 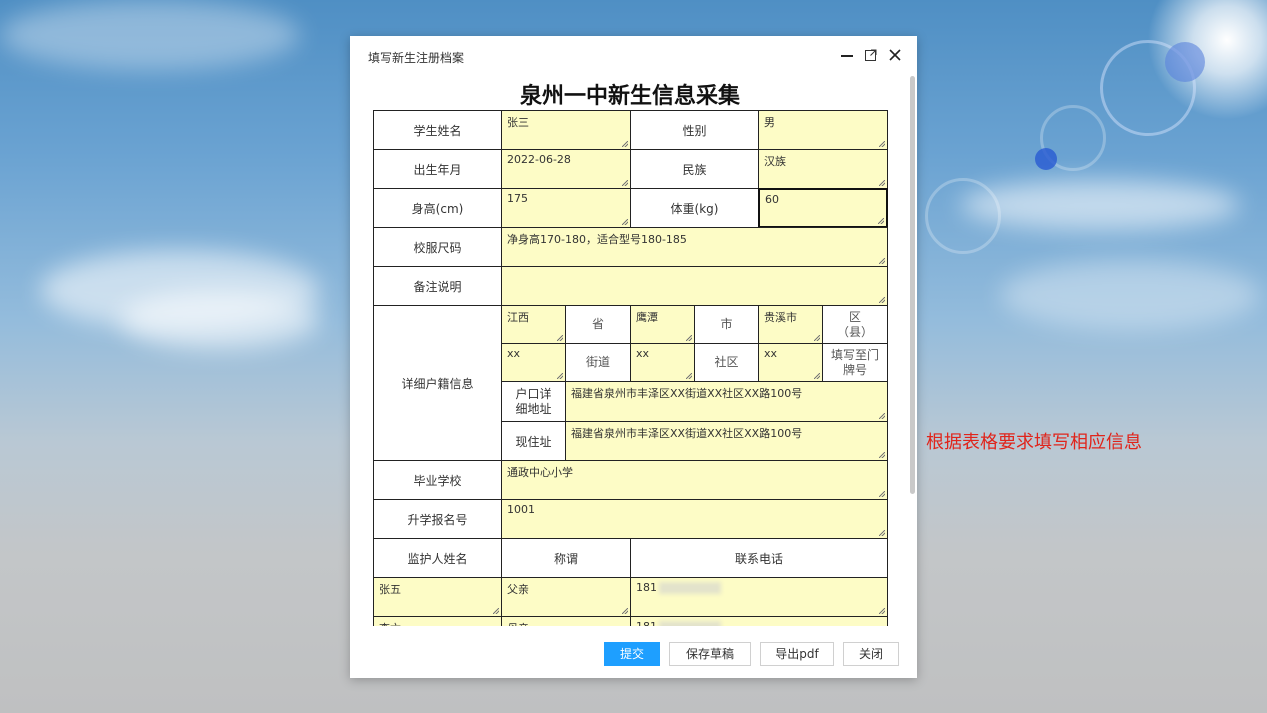 What do you see at coordinates (437, 169) in the screenshot?
I see `label-birth: 出生年月` at bounding box center [437, 169].